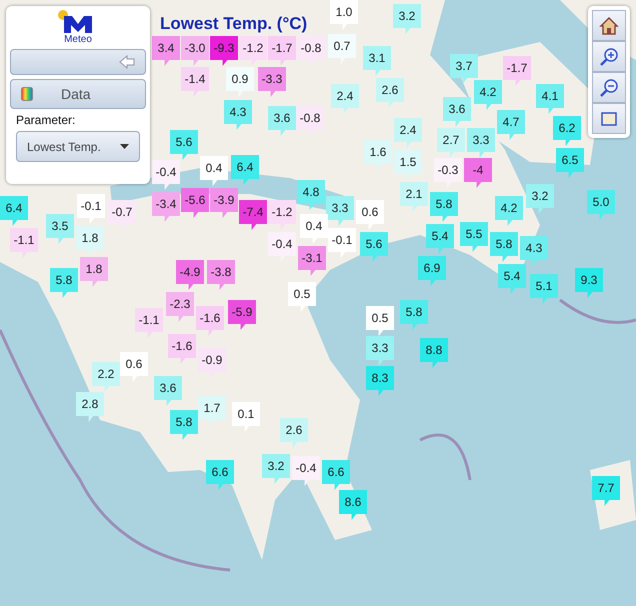 This screenshot has height=606, width=636. What do you see at coordinates (234, 24) in the screenshot?
I see `map-title: Lowest Temp. (°C)` at bounding box center [234, 24].